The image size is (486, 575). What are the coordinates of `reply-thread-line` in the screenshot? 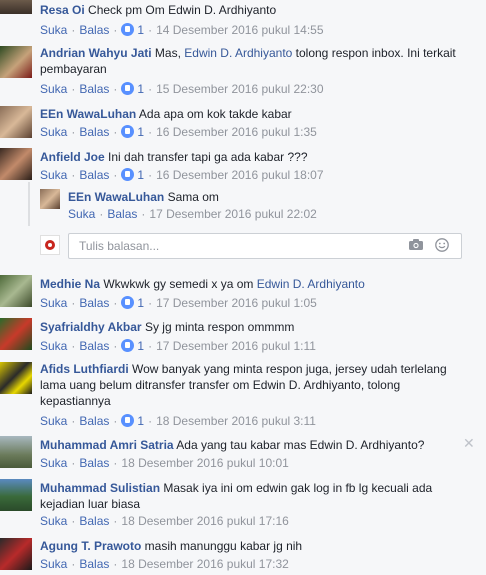 It's located at (29, 204).